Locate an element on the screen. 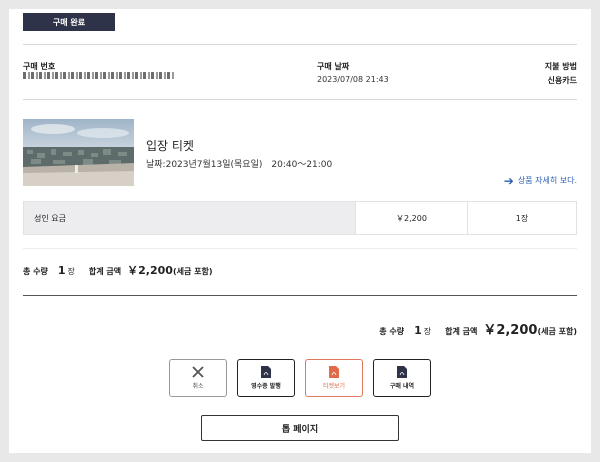 The width and height of the screenshot is (600, 462). purchase-history-button: 구매 내역 is located at coordinates (402, 378).